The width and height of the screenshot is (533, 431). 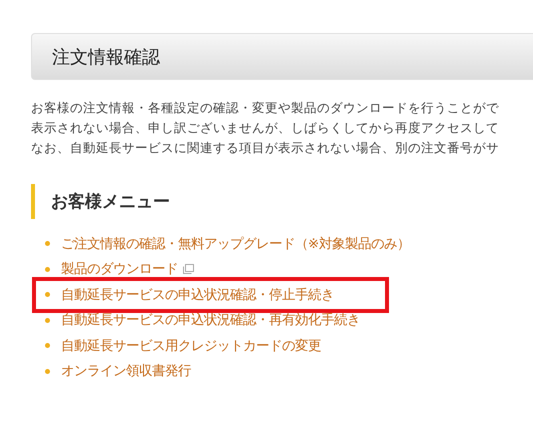 I want to click on intro-text: 表示されない場合、申し訳ございませんが、しばらくしてから再度アクセスして, so click(x=265, y=128).